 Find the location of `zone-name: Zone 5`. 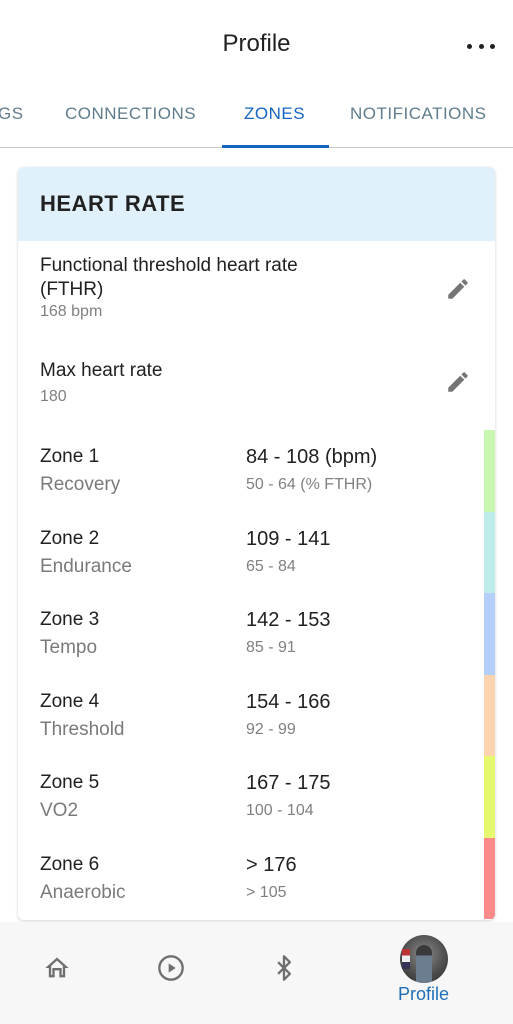

zone-name: Zone 5 is located at coordinates (70, 782).